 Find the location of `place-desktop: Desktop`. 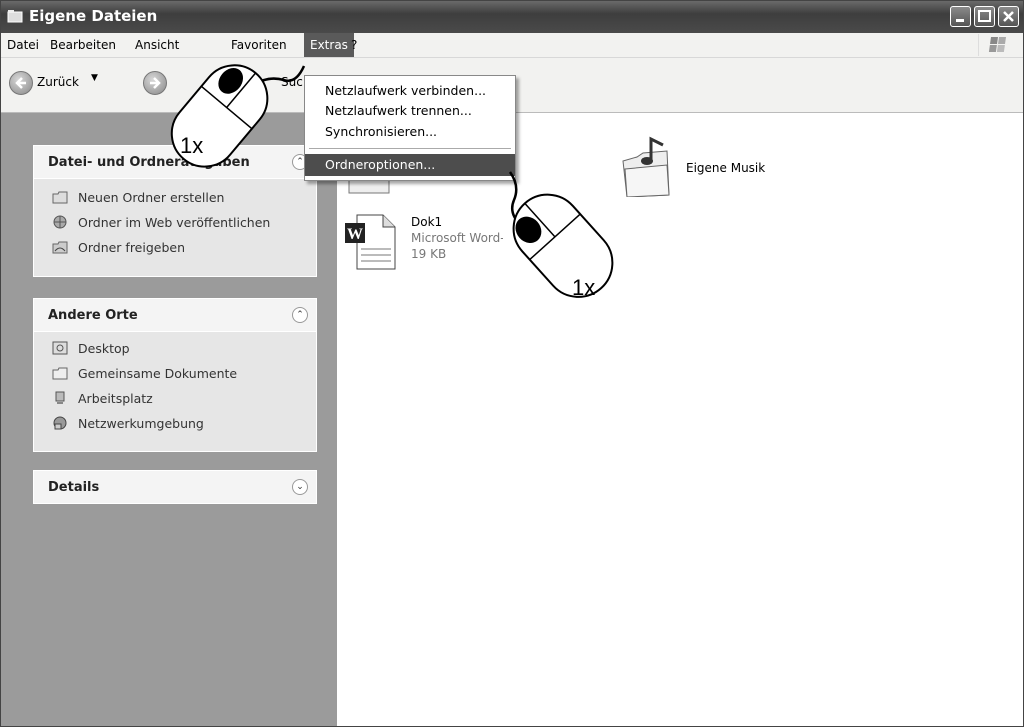

place-desktop: Desktop is located at coordinates (175, 348).